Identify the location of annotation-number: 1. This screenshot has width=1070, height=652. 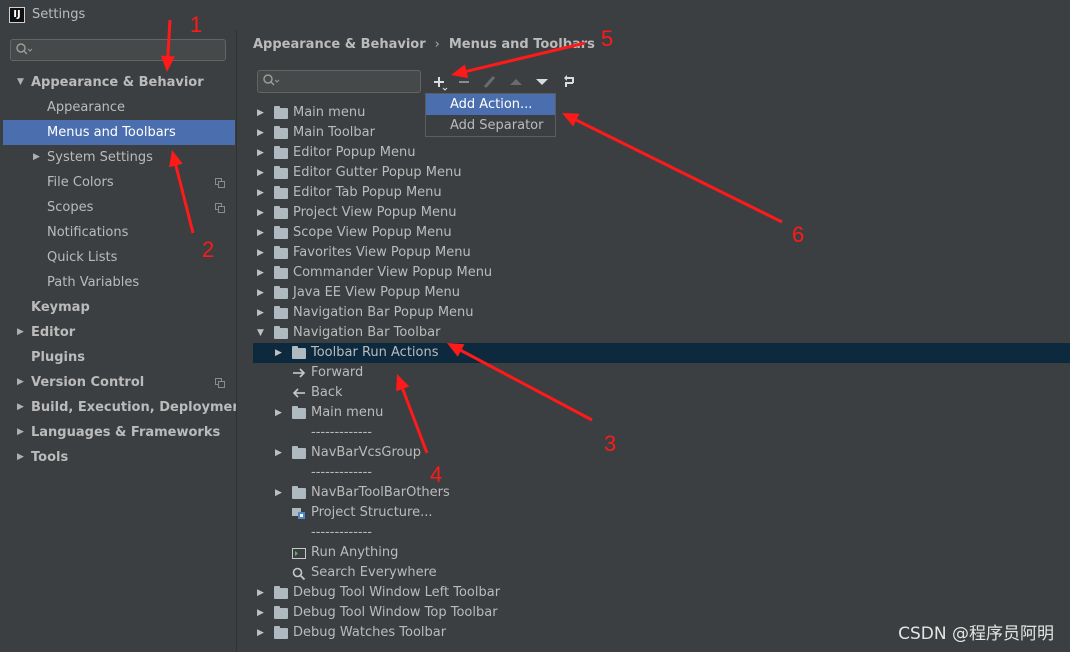
(196, 24).